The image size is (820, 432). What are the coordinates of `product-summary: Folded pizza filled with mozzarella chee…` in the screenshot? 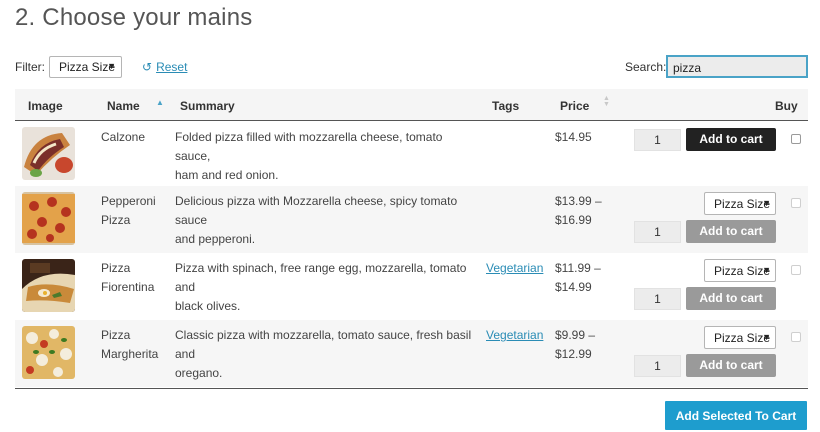 It's located at (309, 156).